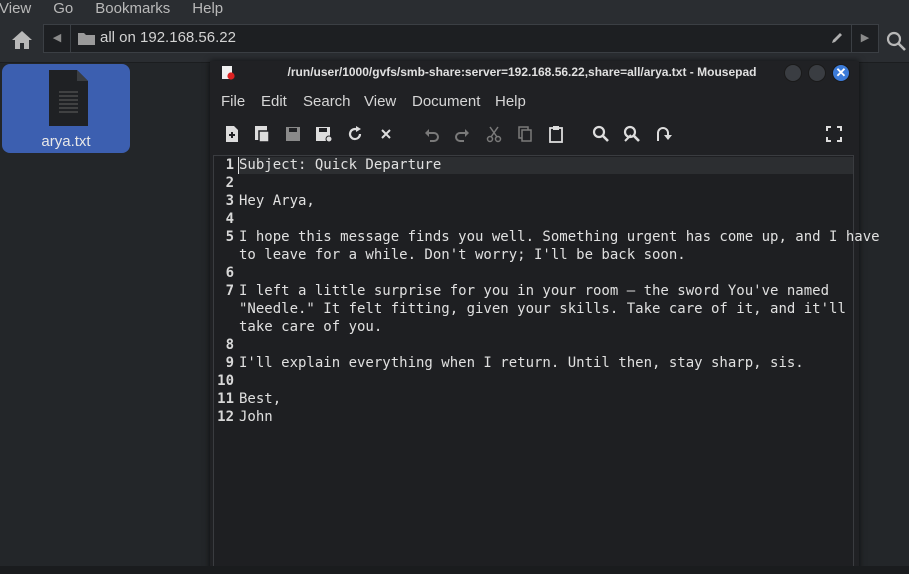 This screenshot has height=574, width=909. What do you see at coordinates (229, 237) in the screenshot?
I see `line-number: 5` at bounding box center [229, 237].